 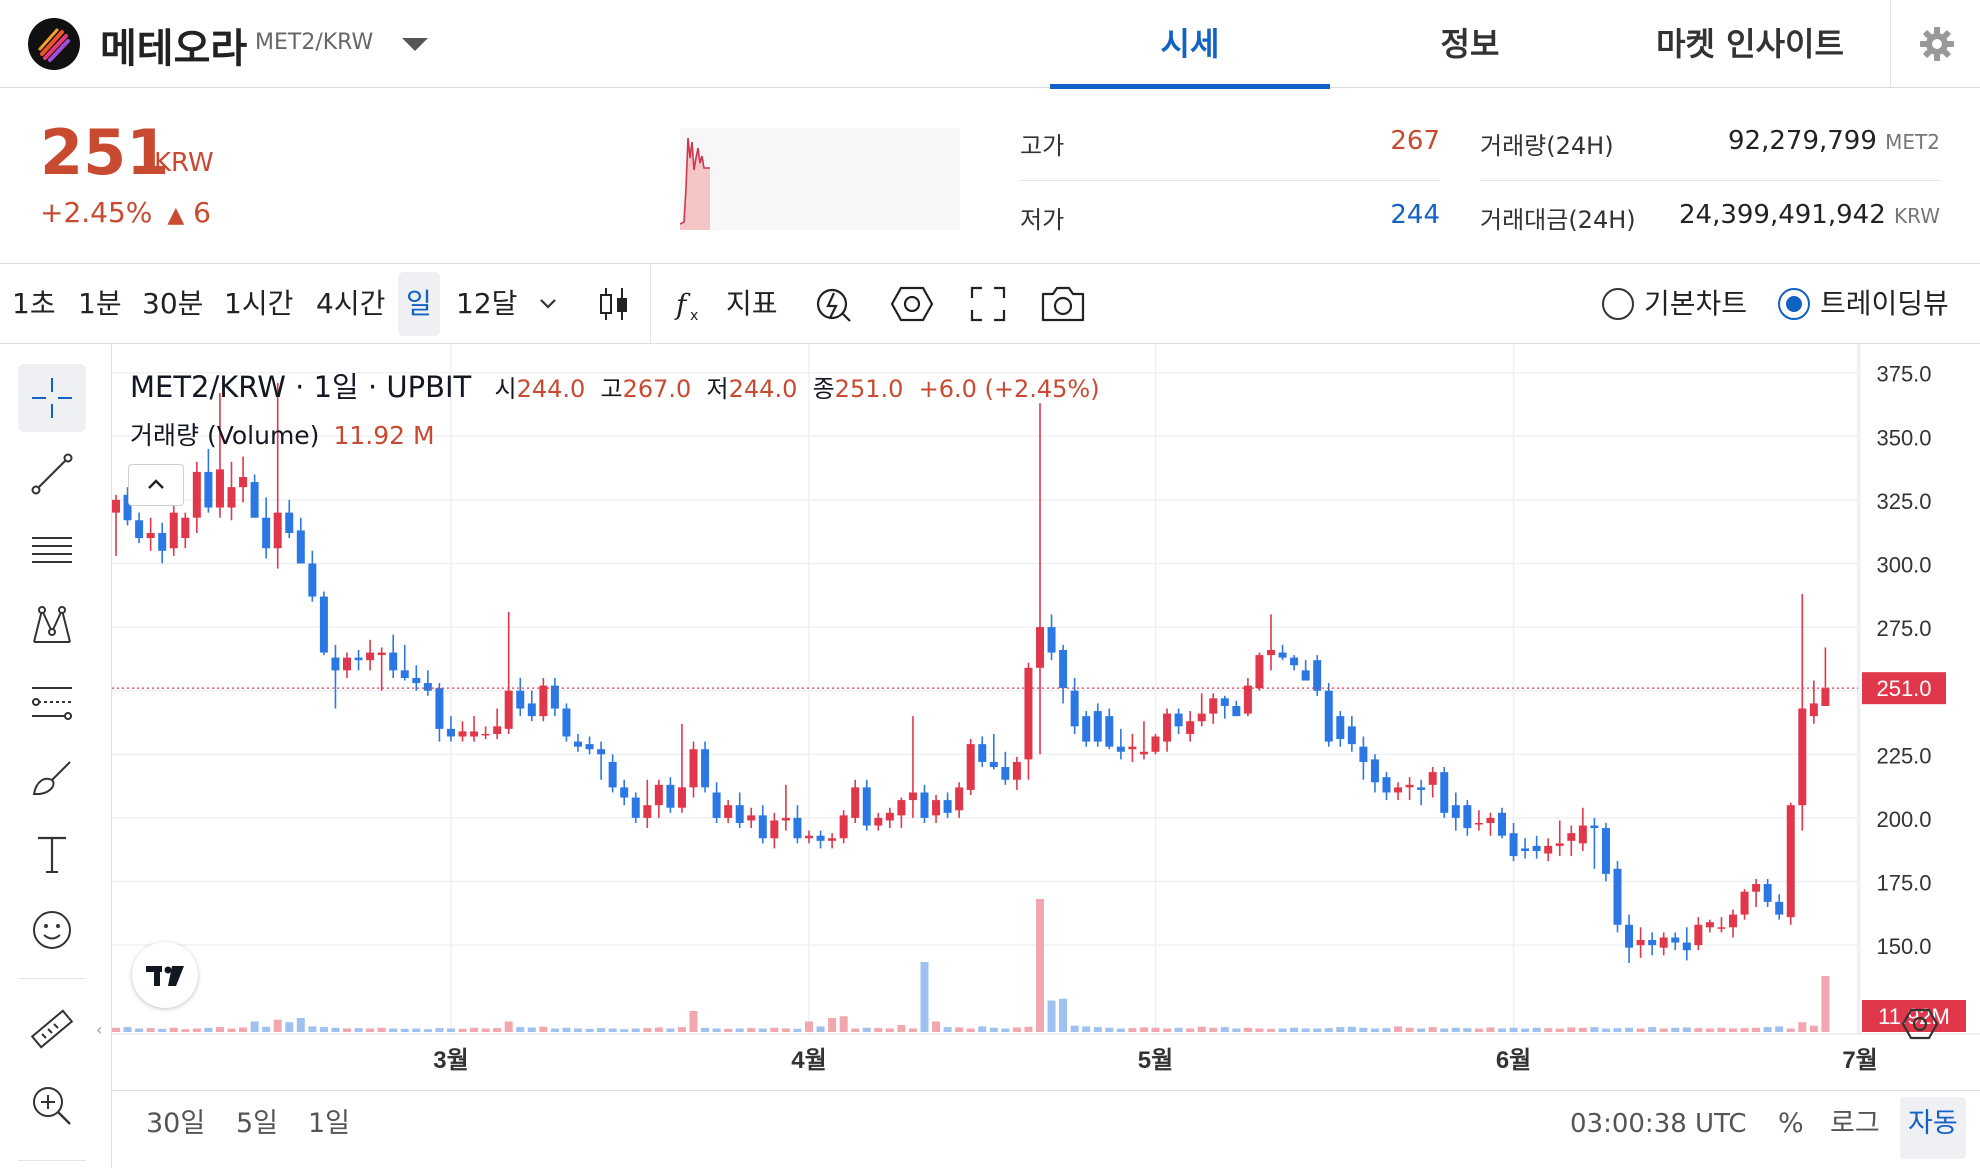 I want to click on pattern-tool, so click(x=52, y=626).